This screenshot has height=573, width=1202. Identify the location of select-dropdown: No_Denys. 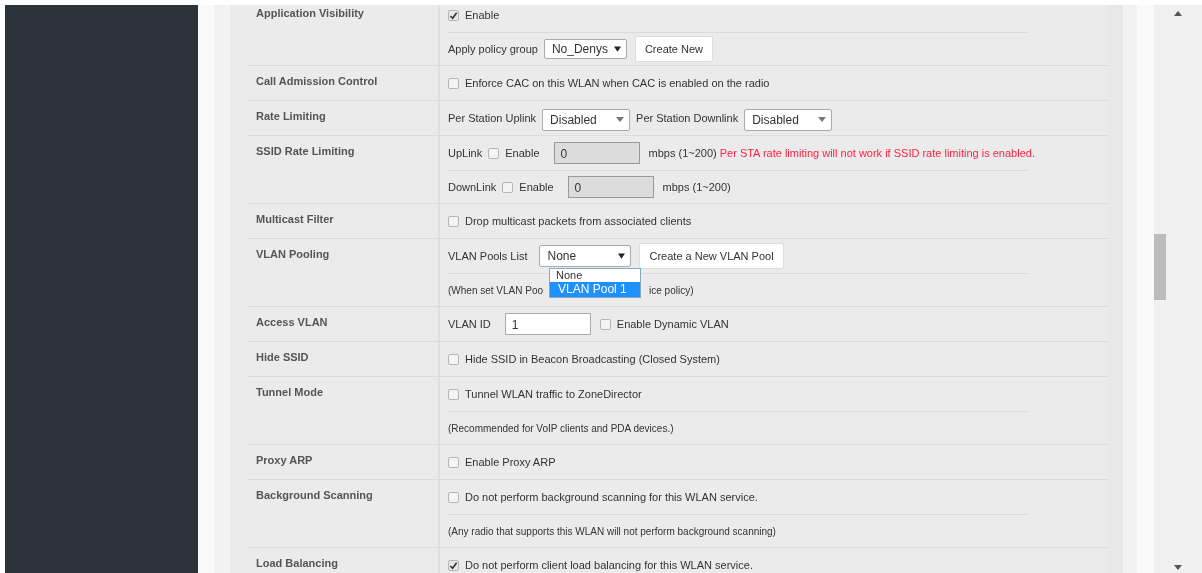
(585, 49).